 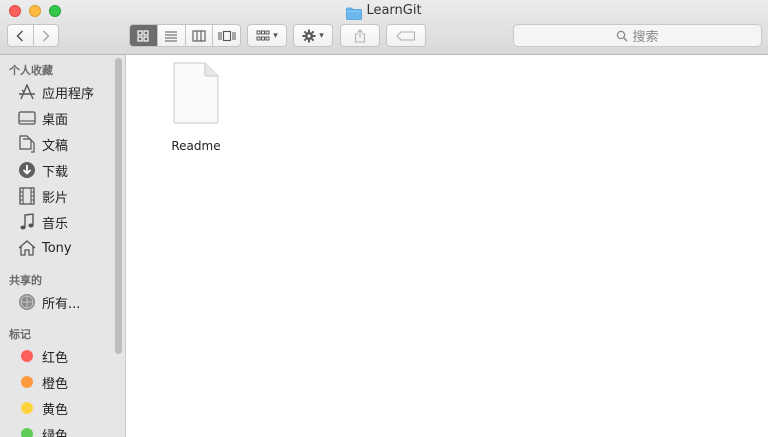 I want to click on group-by-icon, so click(x=263, y=35).